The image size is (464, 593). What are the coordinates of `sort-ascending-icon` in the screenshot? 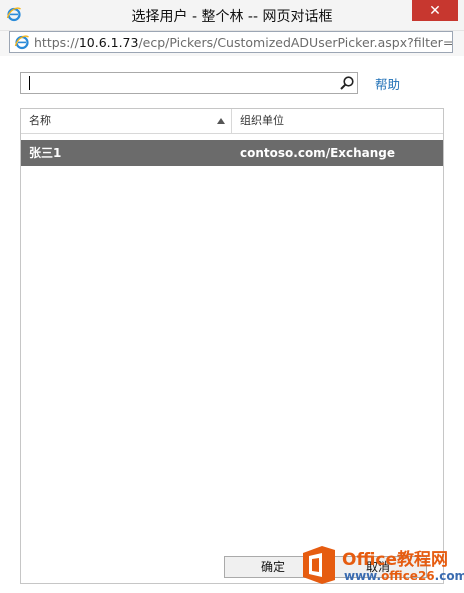 It's located at (221, 121).